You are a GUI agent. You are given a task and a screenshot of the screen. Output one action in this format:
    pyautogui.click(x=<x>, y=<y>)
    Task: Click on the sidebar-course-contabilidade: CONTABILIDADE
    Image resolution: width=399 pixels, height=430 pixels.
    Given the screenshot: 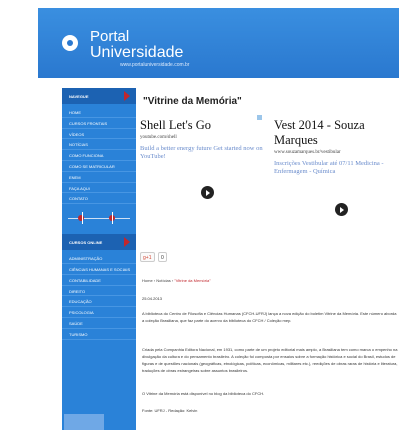 What is the action you would take?
    pyautogui.click(x=99, y=280)
    